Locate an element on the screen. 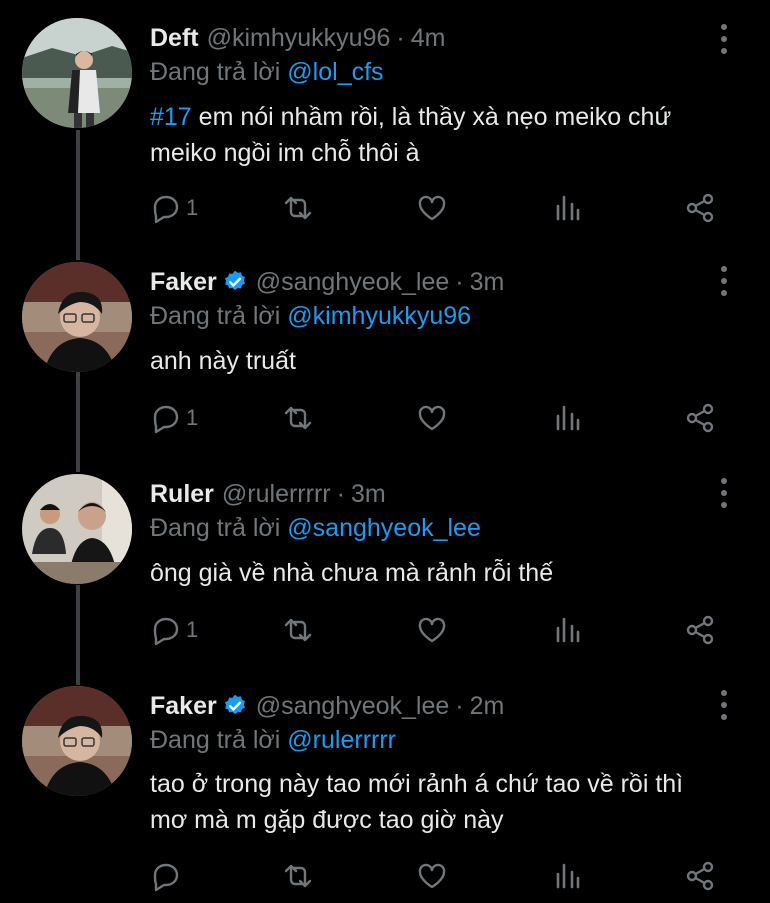 The height and width of the screenshot is (903, 770). tweet-text-line: meiko ngồi im chỗ thôi à is located at coordinates (285, 153).